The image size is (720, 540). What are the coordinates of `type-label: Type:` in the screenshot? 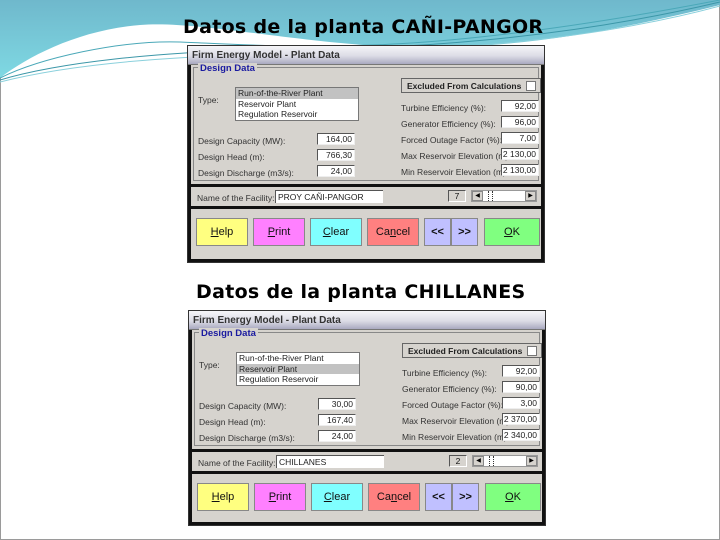 It's located at (209, 365).